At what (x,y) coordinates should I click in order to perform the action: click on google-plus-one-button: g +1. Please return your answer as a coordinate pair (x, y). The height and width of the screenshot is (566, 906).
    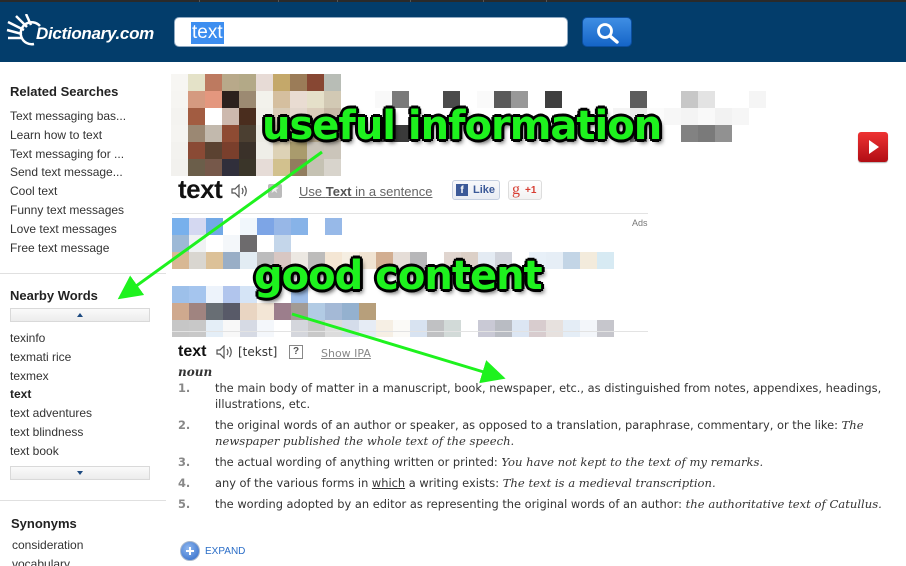
    Looking at the image, I should click on (525, 190).